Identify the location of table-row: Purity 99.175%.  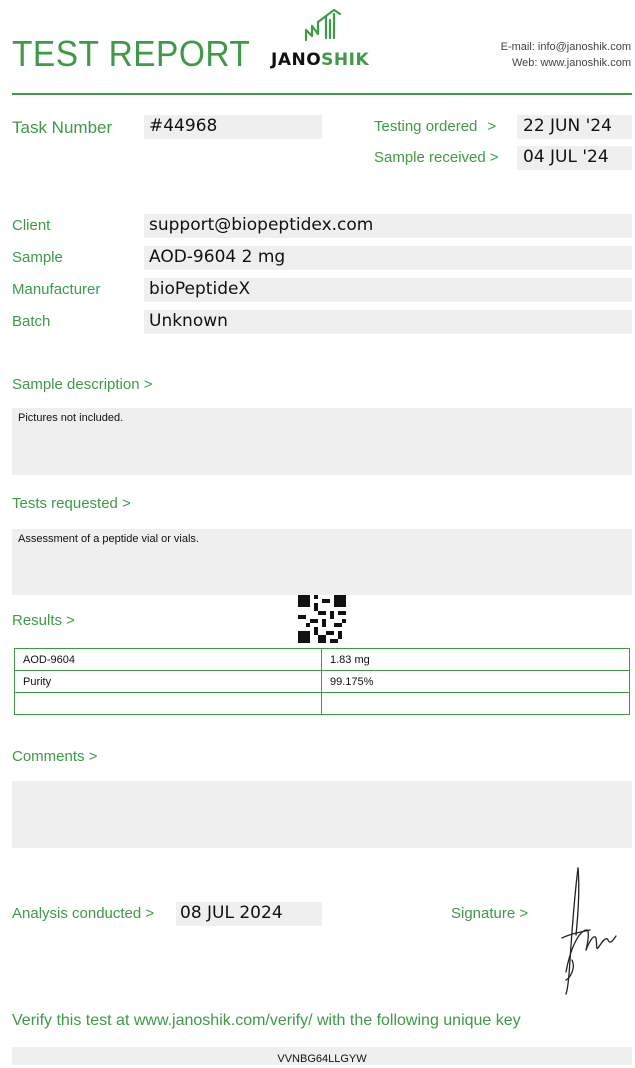
(322, 681).